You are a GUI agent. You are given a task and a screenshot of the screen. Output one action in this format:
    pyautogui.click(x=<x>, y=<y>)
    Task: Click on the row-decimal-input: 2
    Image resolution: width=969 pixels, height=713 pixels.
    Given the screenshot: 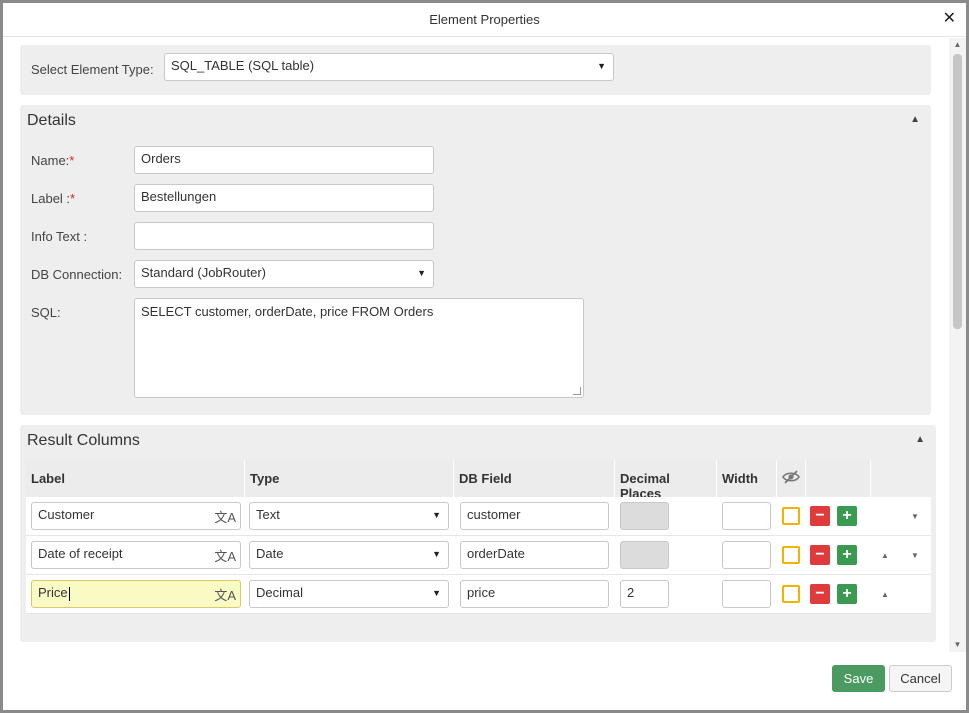 What is the action you would take?
    pyautogui.click(x=644, y=594)
    